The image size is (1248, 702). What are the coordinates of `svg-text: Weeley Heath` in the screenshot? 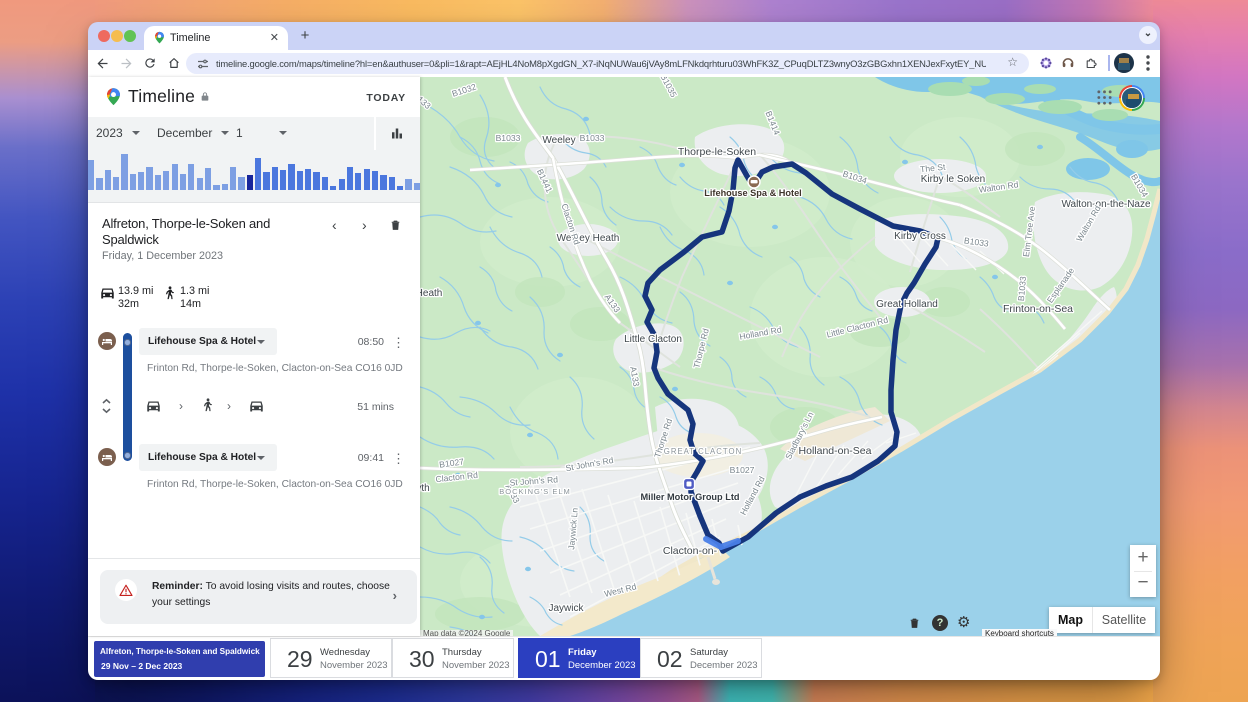 It's located at (588, 238).